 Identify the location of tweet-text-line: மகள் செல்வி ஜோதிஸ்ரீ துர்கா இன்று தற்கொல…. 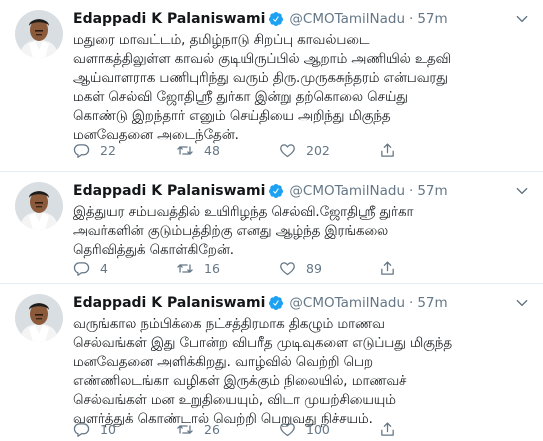
(240, 97).